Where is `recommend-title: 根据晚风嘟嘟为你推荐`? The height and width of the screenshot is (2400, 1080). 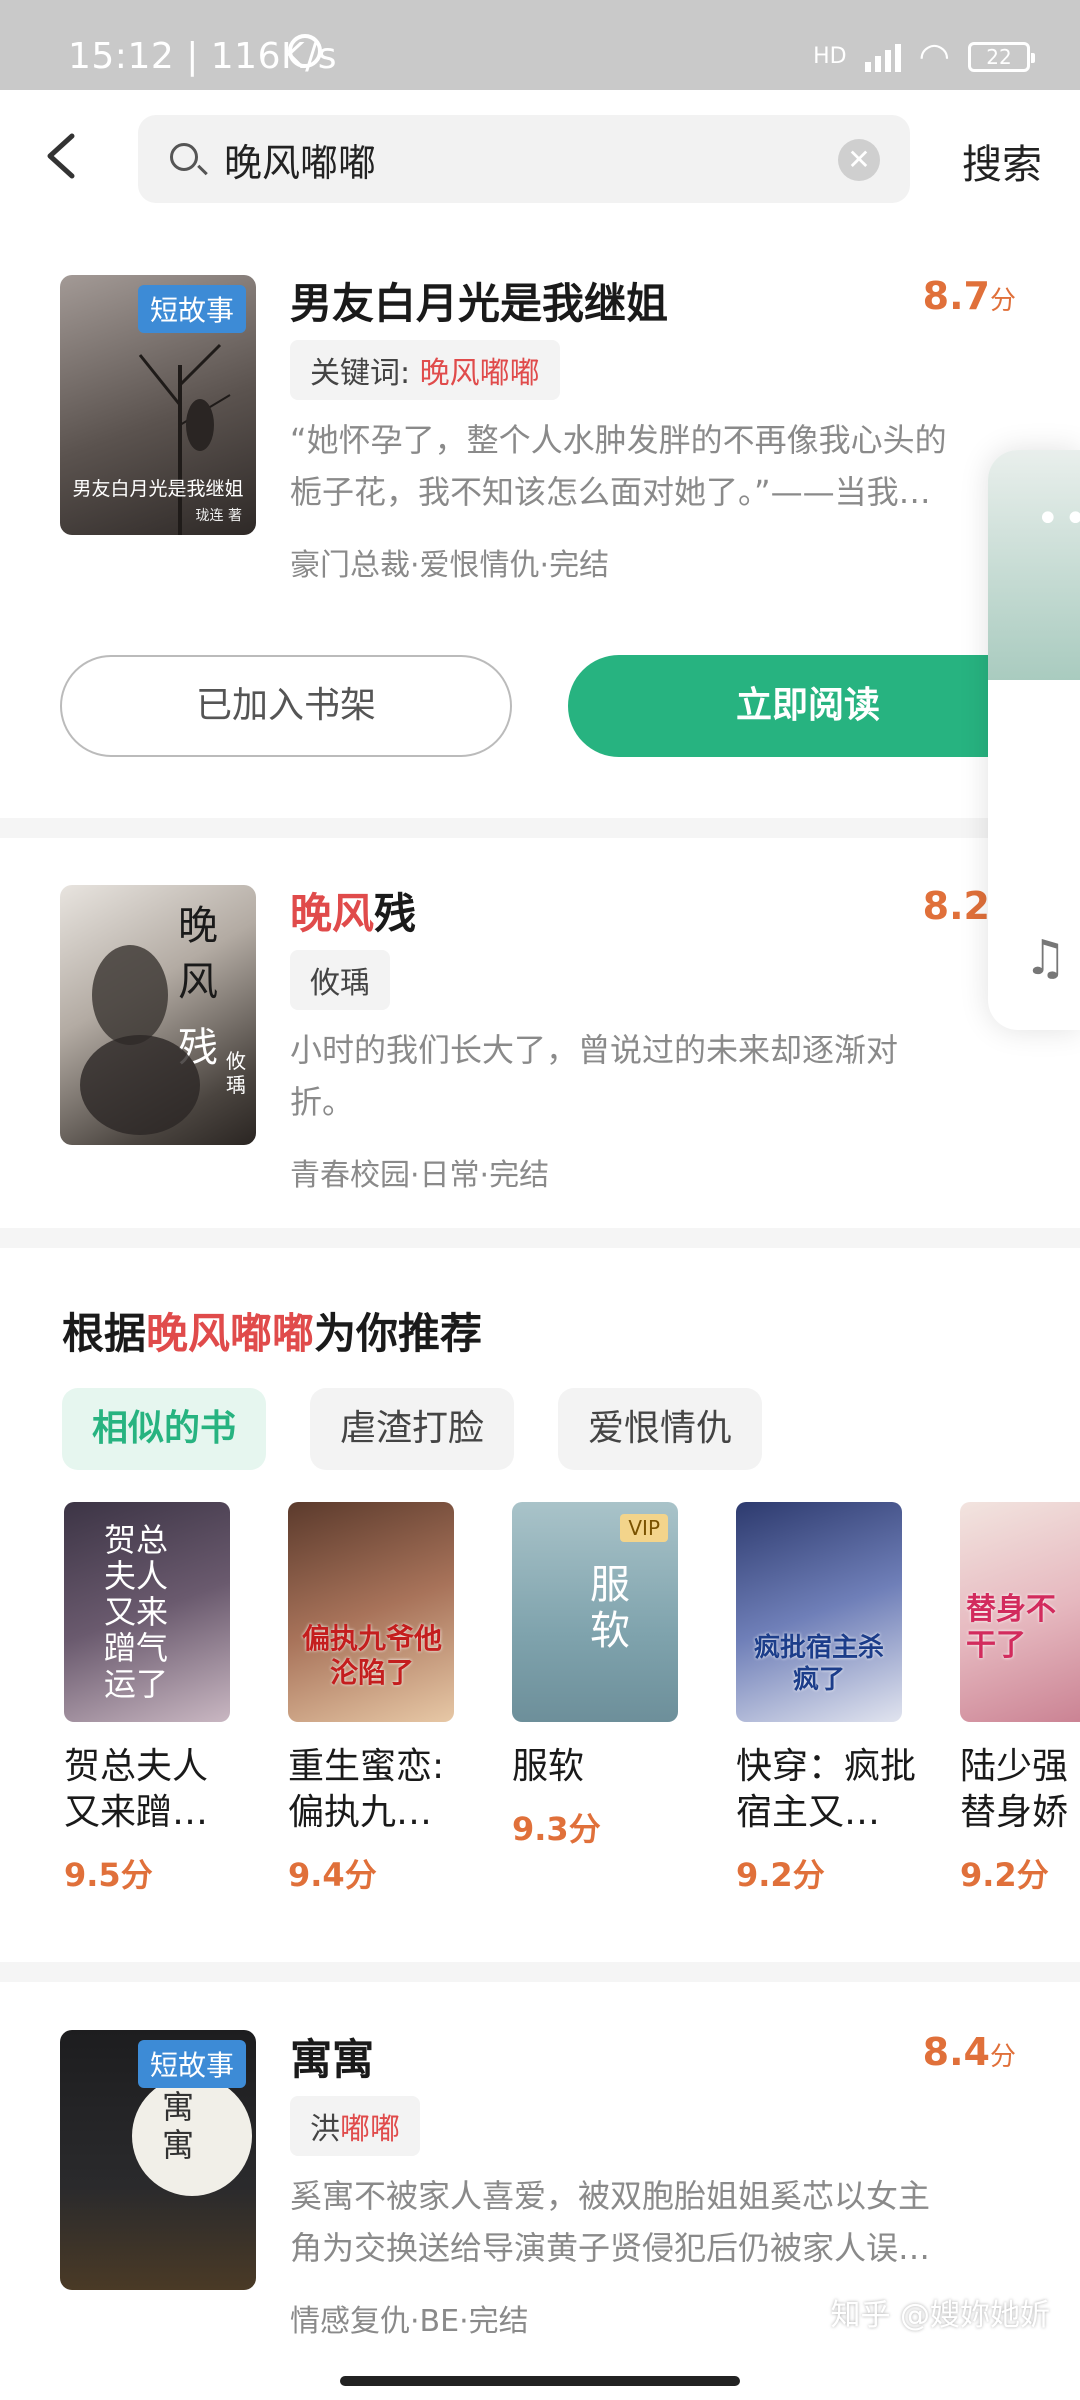 recommend-title: 根据晚风嘟嘟为你推荐 is located at coordinates (272, 1333).